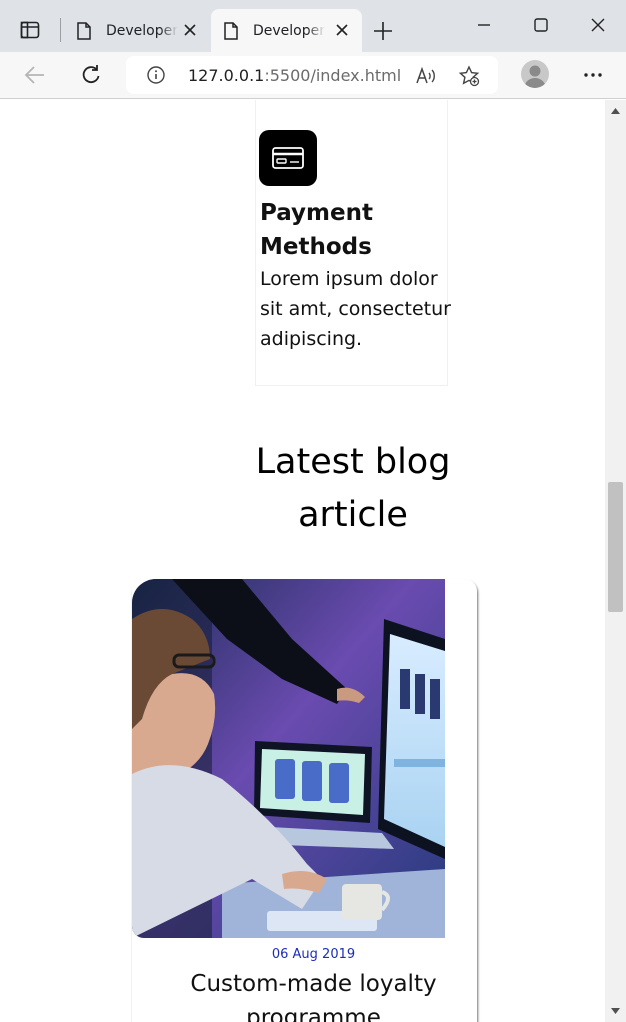  Describe the element at coordinates (615, 111) in the screenshot. I see `scroll-up-icon` at that location.